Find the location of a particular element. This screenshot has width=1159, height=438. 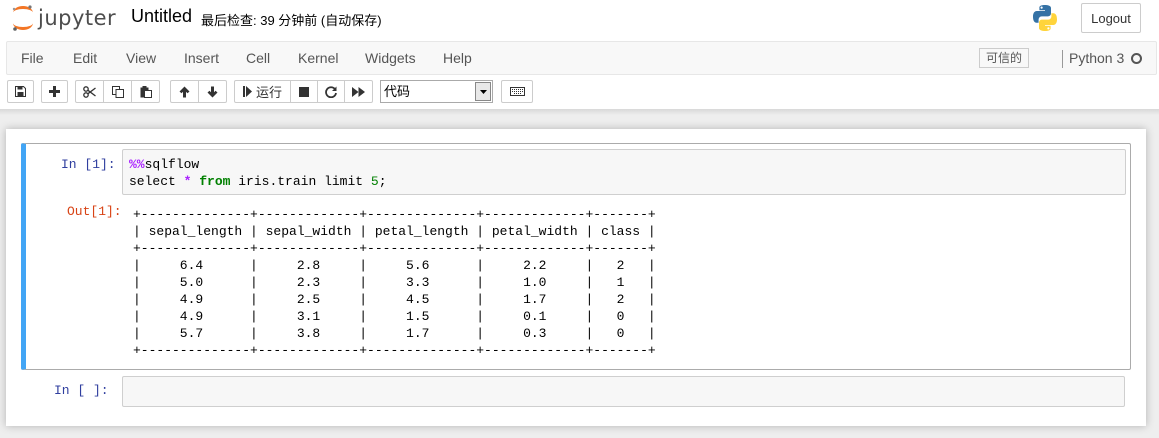

logout-button: Logout is located at coordinates (1111, 18).